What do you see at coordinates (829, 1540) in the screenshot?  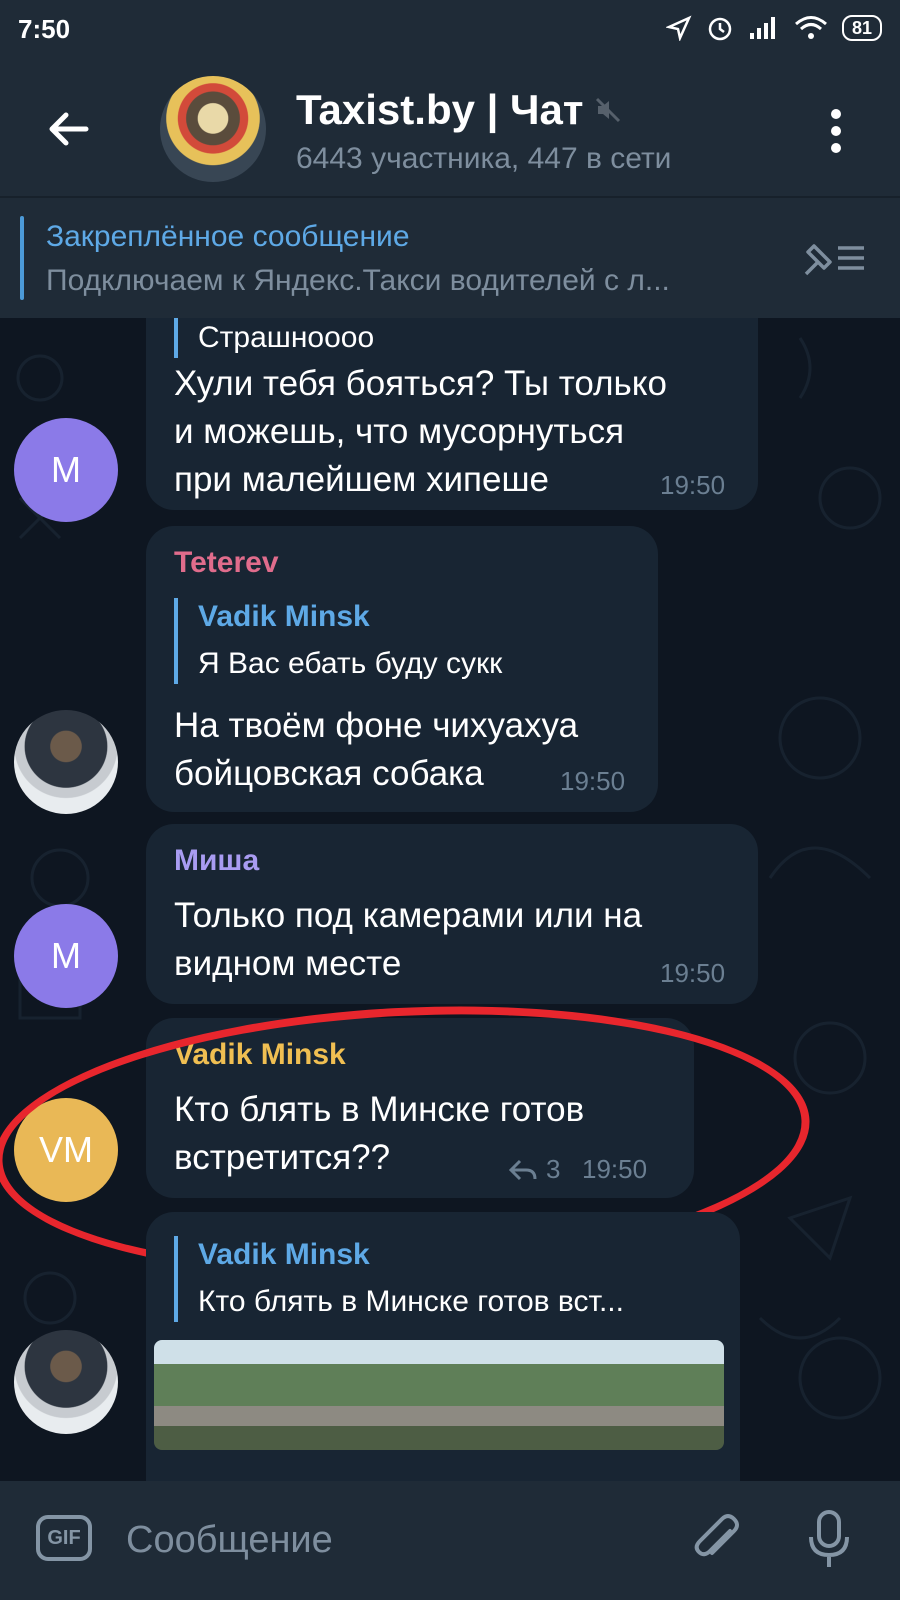 I see `microphone-icon` at bounding box center [829, 1540].